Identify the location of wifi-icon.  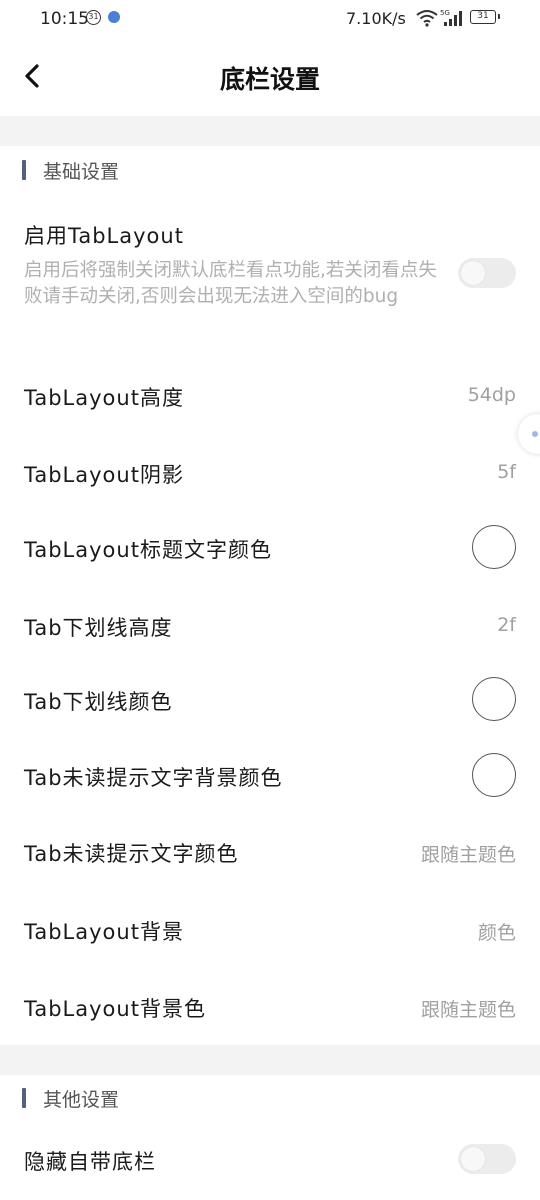
(427, 18).